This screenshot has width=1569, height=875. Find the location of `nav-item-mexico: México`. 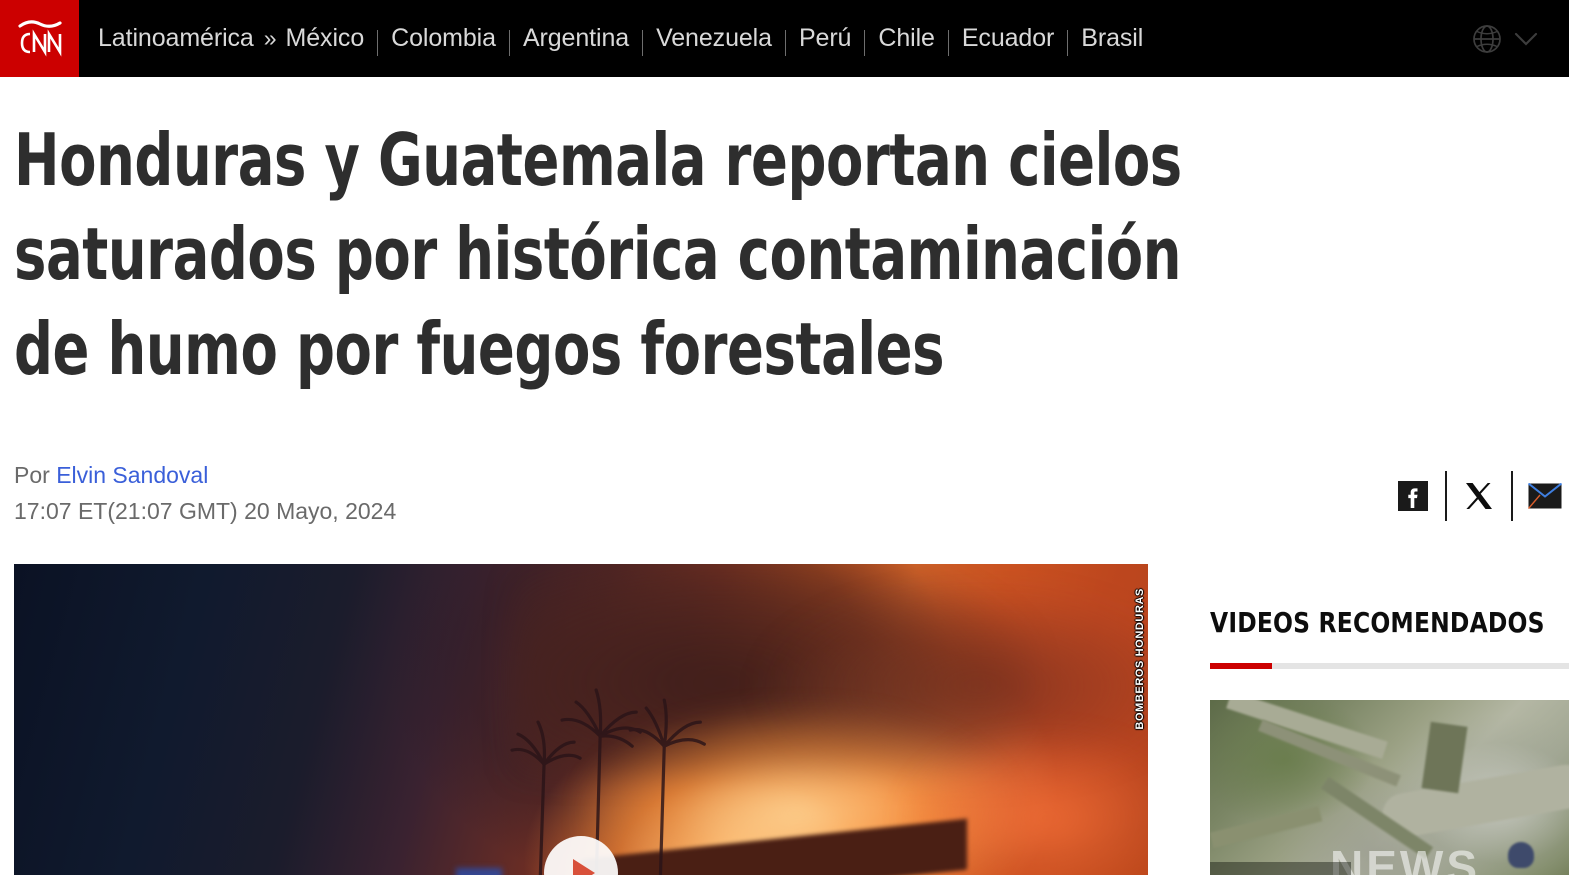

nav-item-mexico: México is located at coordinates (325, 38).